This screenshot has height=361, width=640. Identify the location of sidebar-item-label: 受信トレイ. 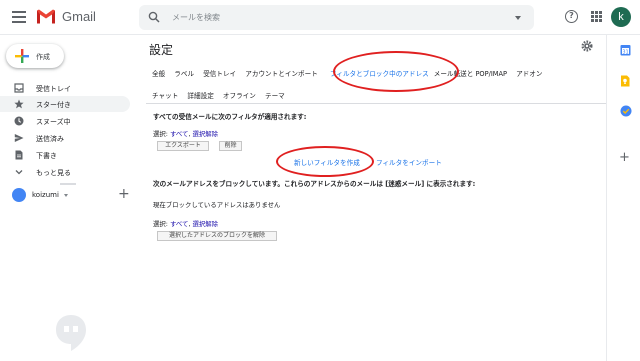
(53, 89).